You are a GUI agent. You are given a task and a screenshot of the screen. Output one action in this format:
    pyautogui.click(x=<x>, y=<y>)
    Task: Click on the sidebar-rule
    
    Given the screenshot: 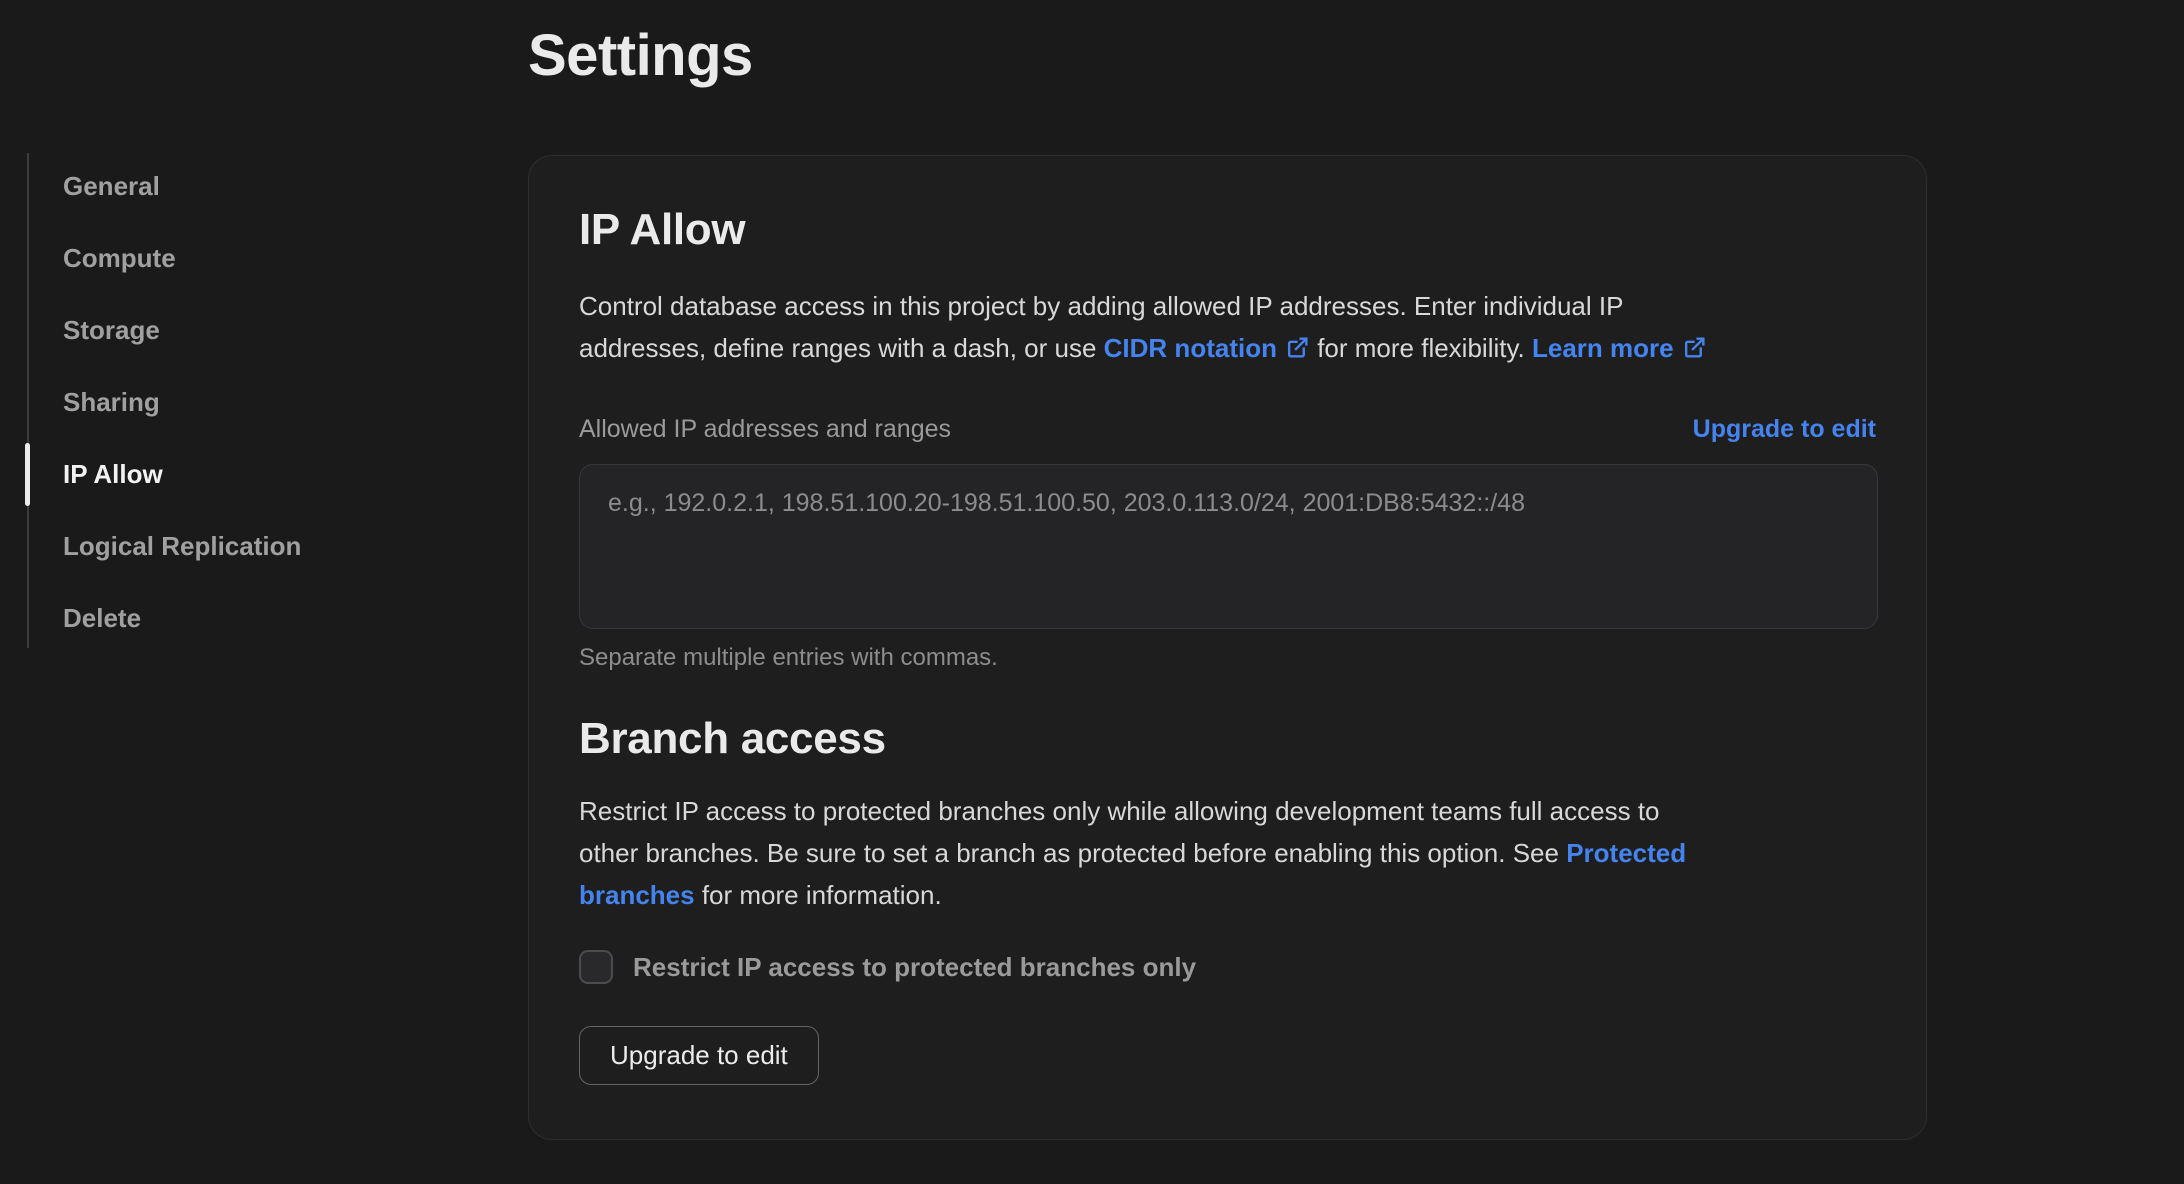 What is the action you would take?
    pyautogui.click(x=28, y=400)
    